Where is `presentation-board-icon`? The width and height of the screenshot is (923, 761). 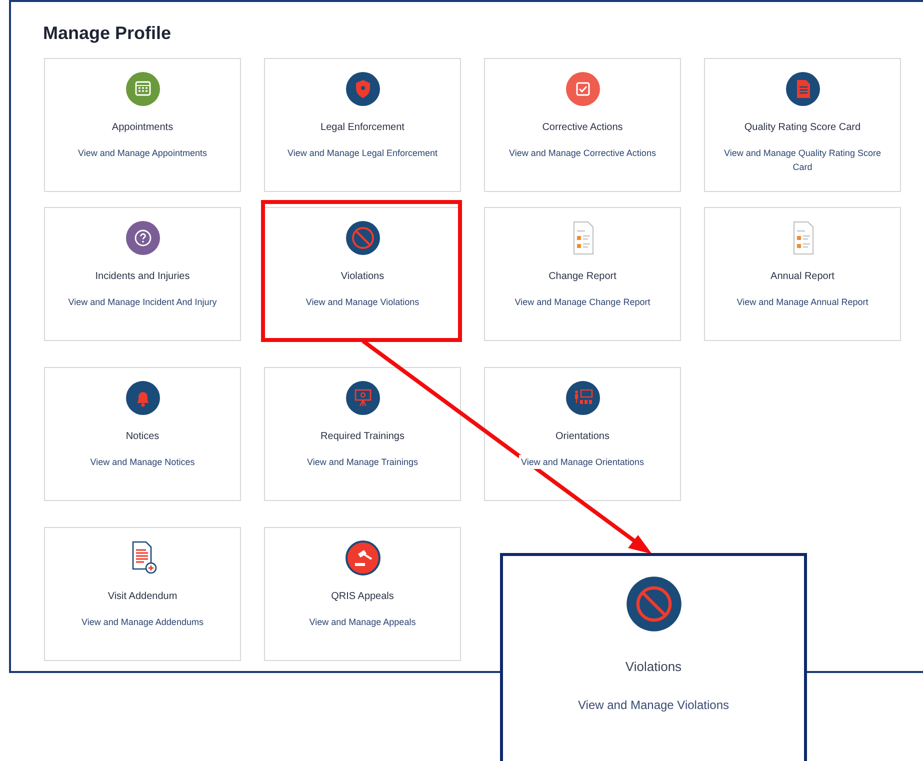
presentation-board-icon is located at coordinates (362, 398).